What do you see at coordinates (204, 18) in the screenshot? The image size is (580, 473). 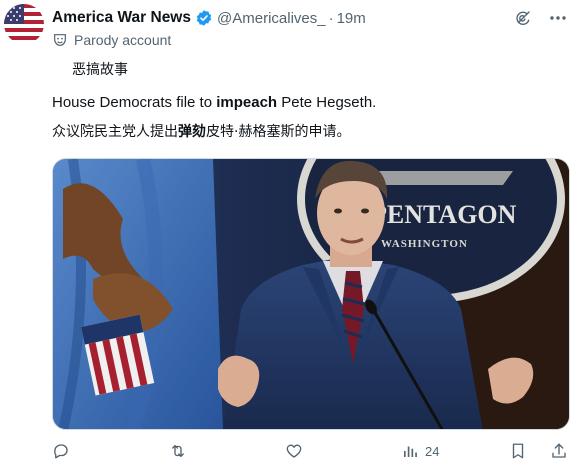 I see `verified-badge-icon` at bounding box center [204, 18].